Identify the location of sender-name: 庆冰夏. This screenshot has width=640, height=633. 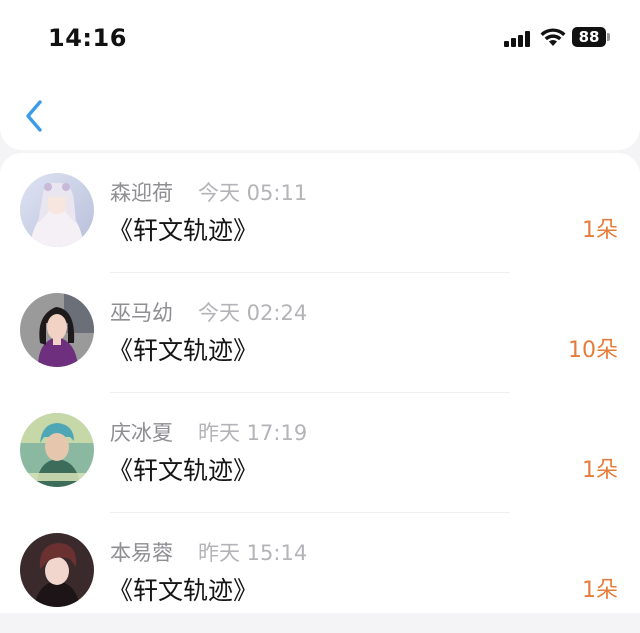
(141, 433).